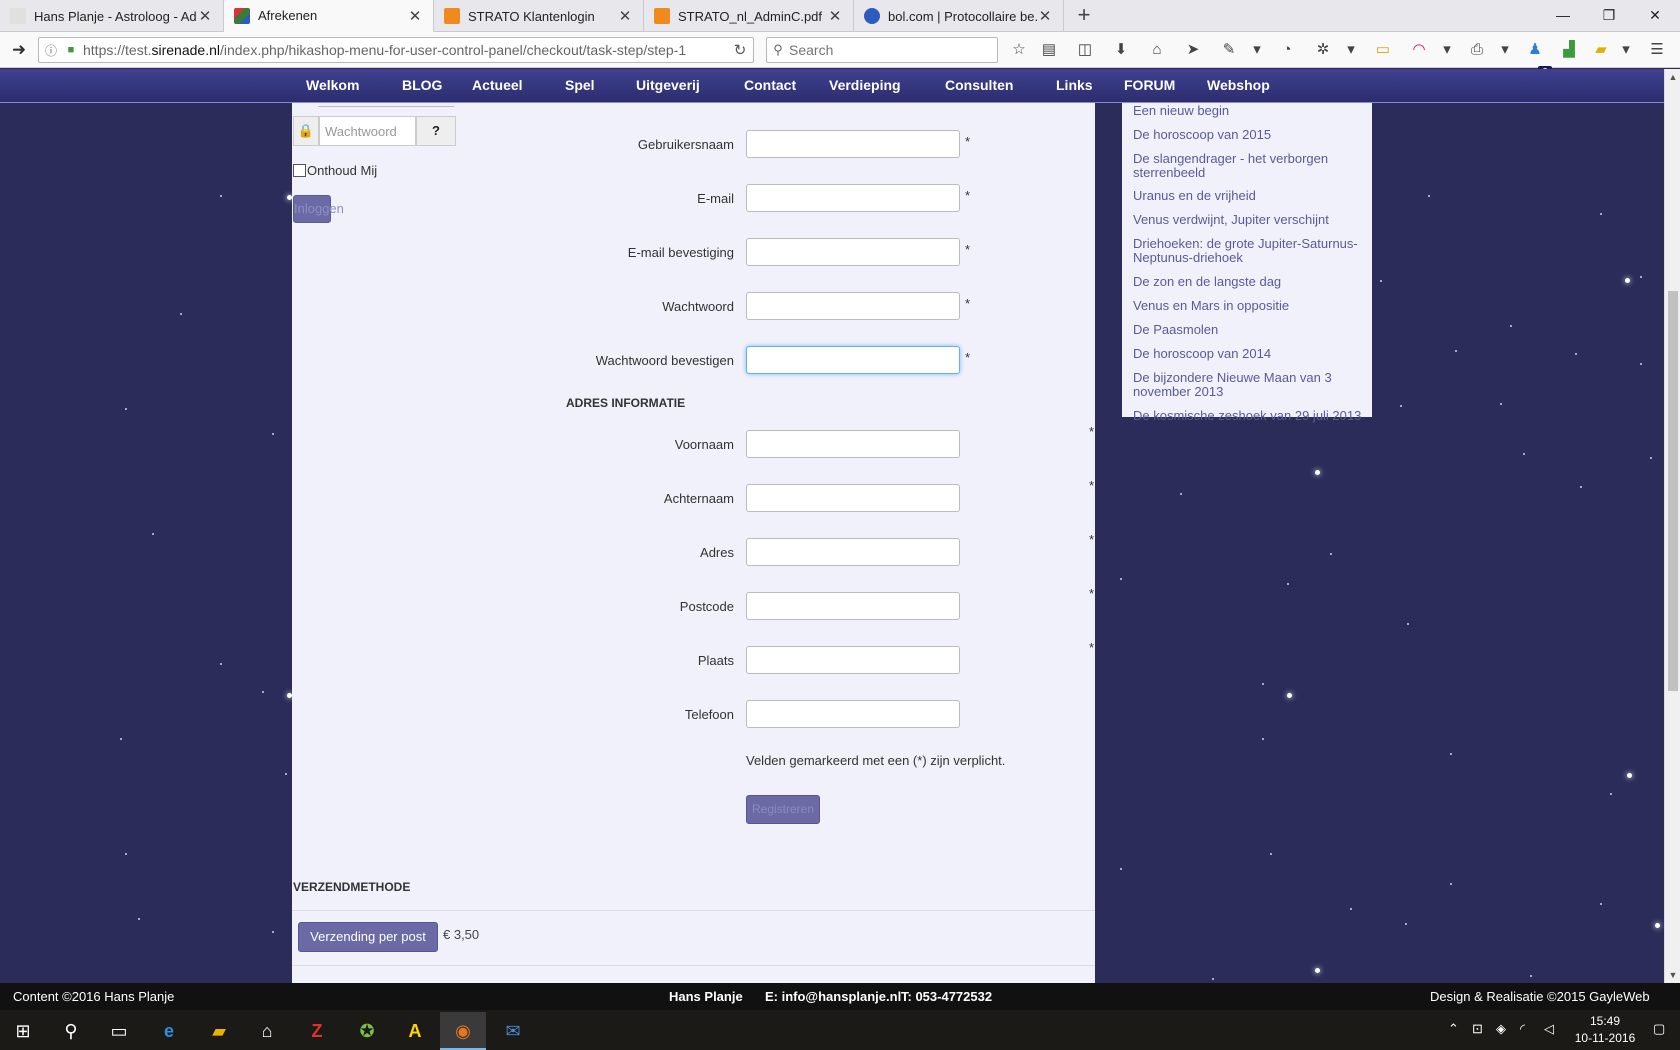 This screenshot has height=1050, width=1680. I want to click on wifi-icon: ◜, so click(1522, 1029).